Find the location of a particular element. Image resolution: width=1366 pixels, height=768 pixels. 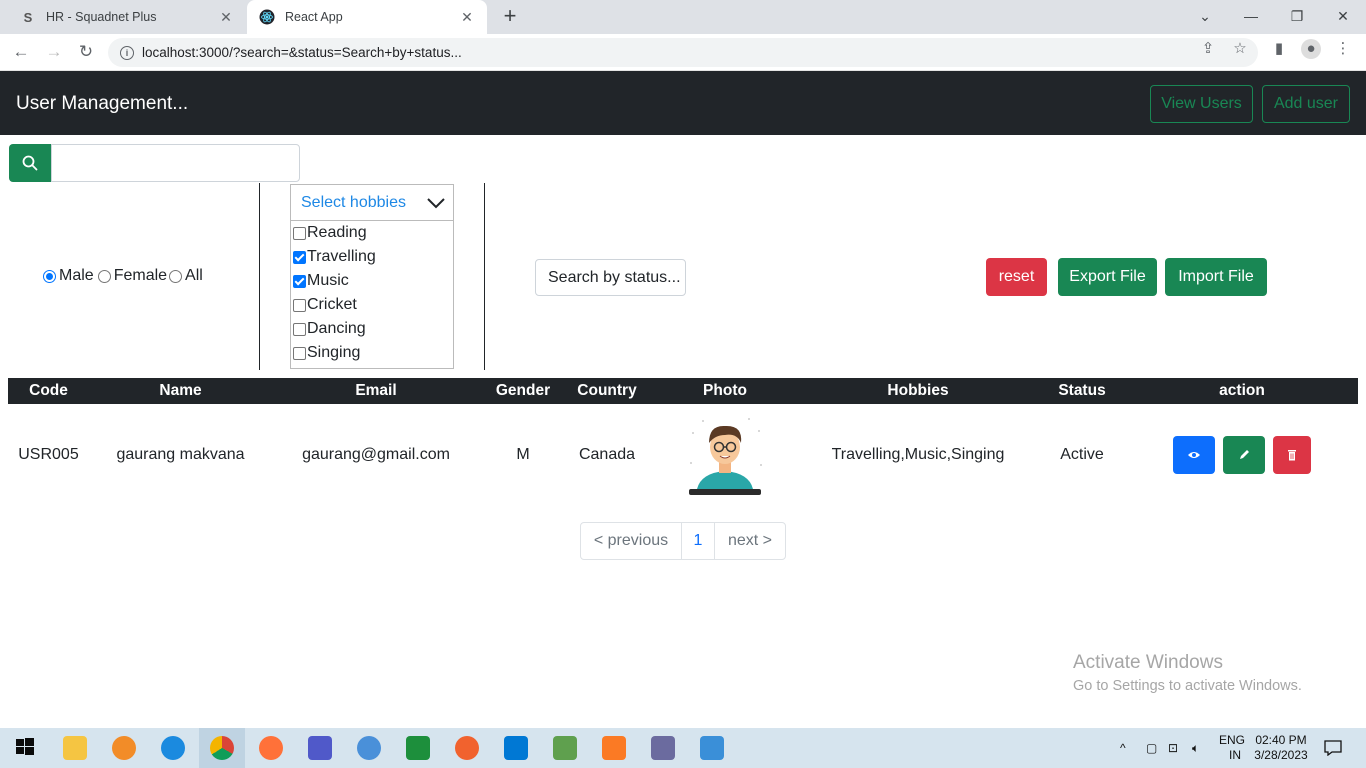

notification-icon is located at coordinates (1333, 748).